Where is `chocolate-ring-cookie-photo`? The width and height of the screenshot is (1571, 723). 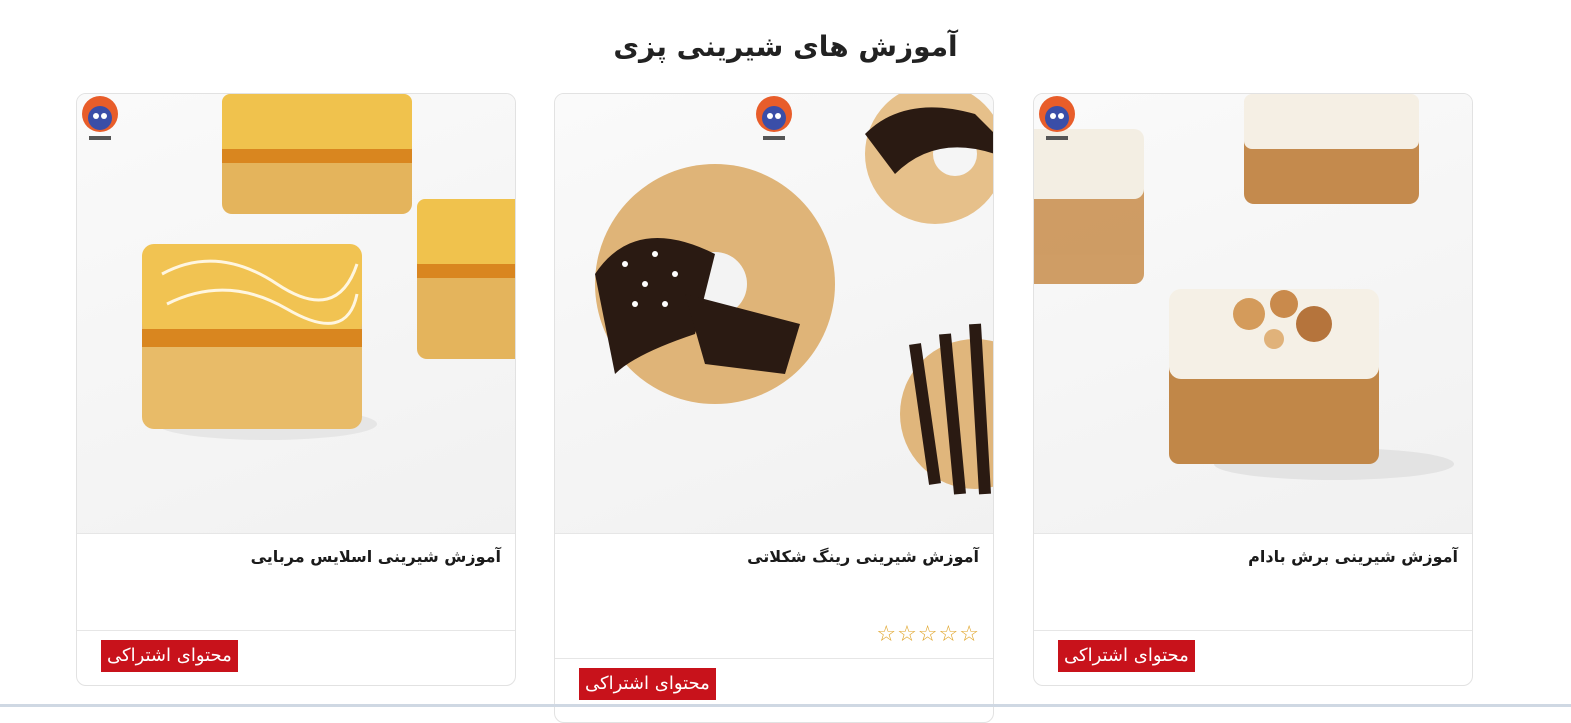 chocolate-ring-cookie-photo is located at coordinates (794, 294).